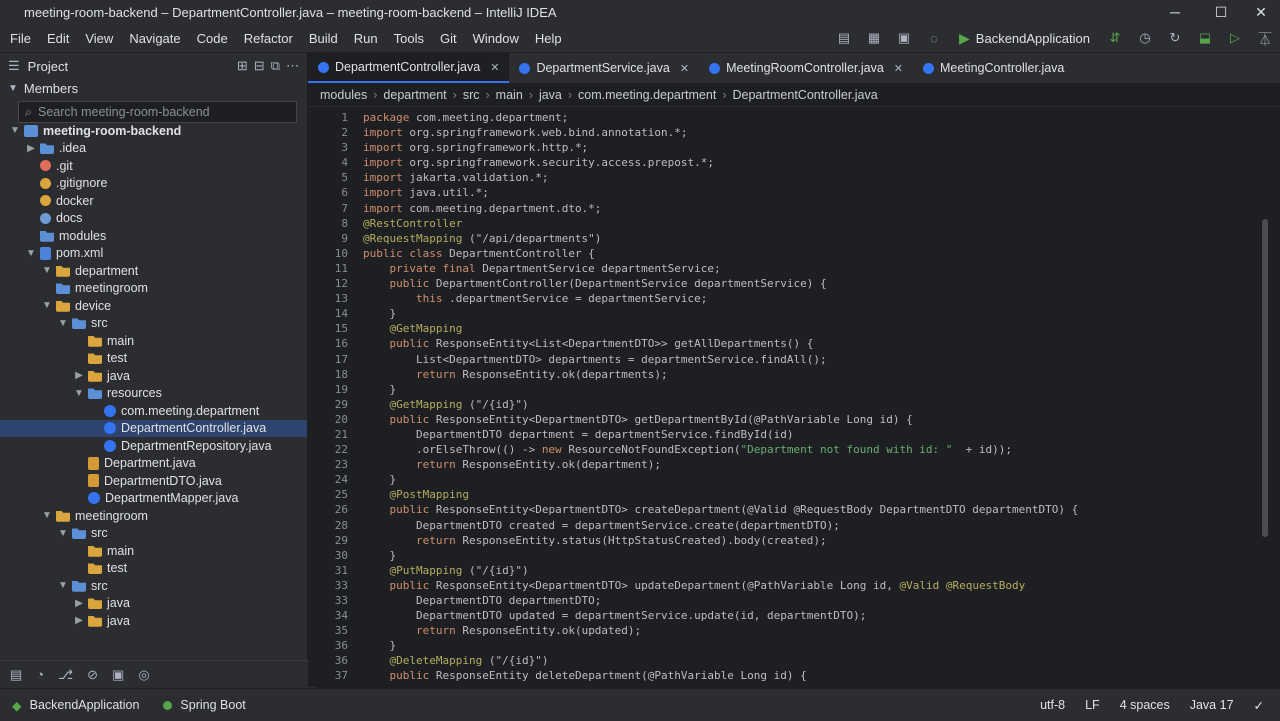  Describe the element at coordinates (118, 675) in the screenshot. I see `terminal-tool-icon: ▣` at that location.